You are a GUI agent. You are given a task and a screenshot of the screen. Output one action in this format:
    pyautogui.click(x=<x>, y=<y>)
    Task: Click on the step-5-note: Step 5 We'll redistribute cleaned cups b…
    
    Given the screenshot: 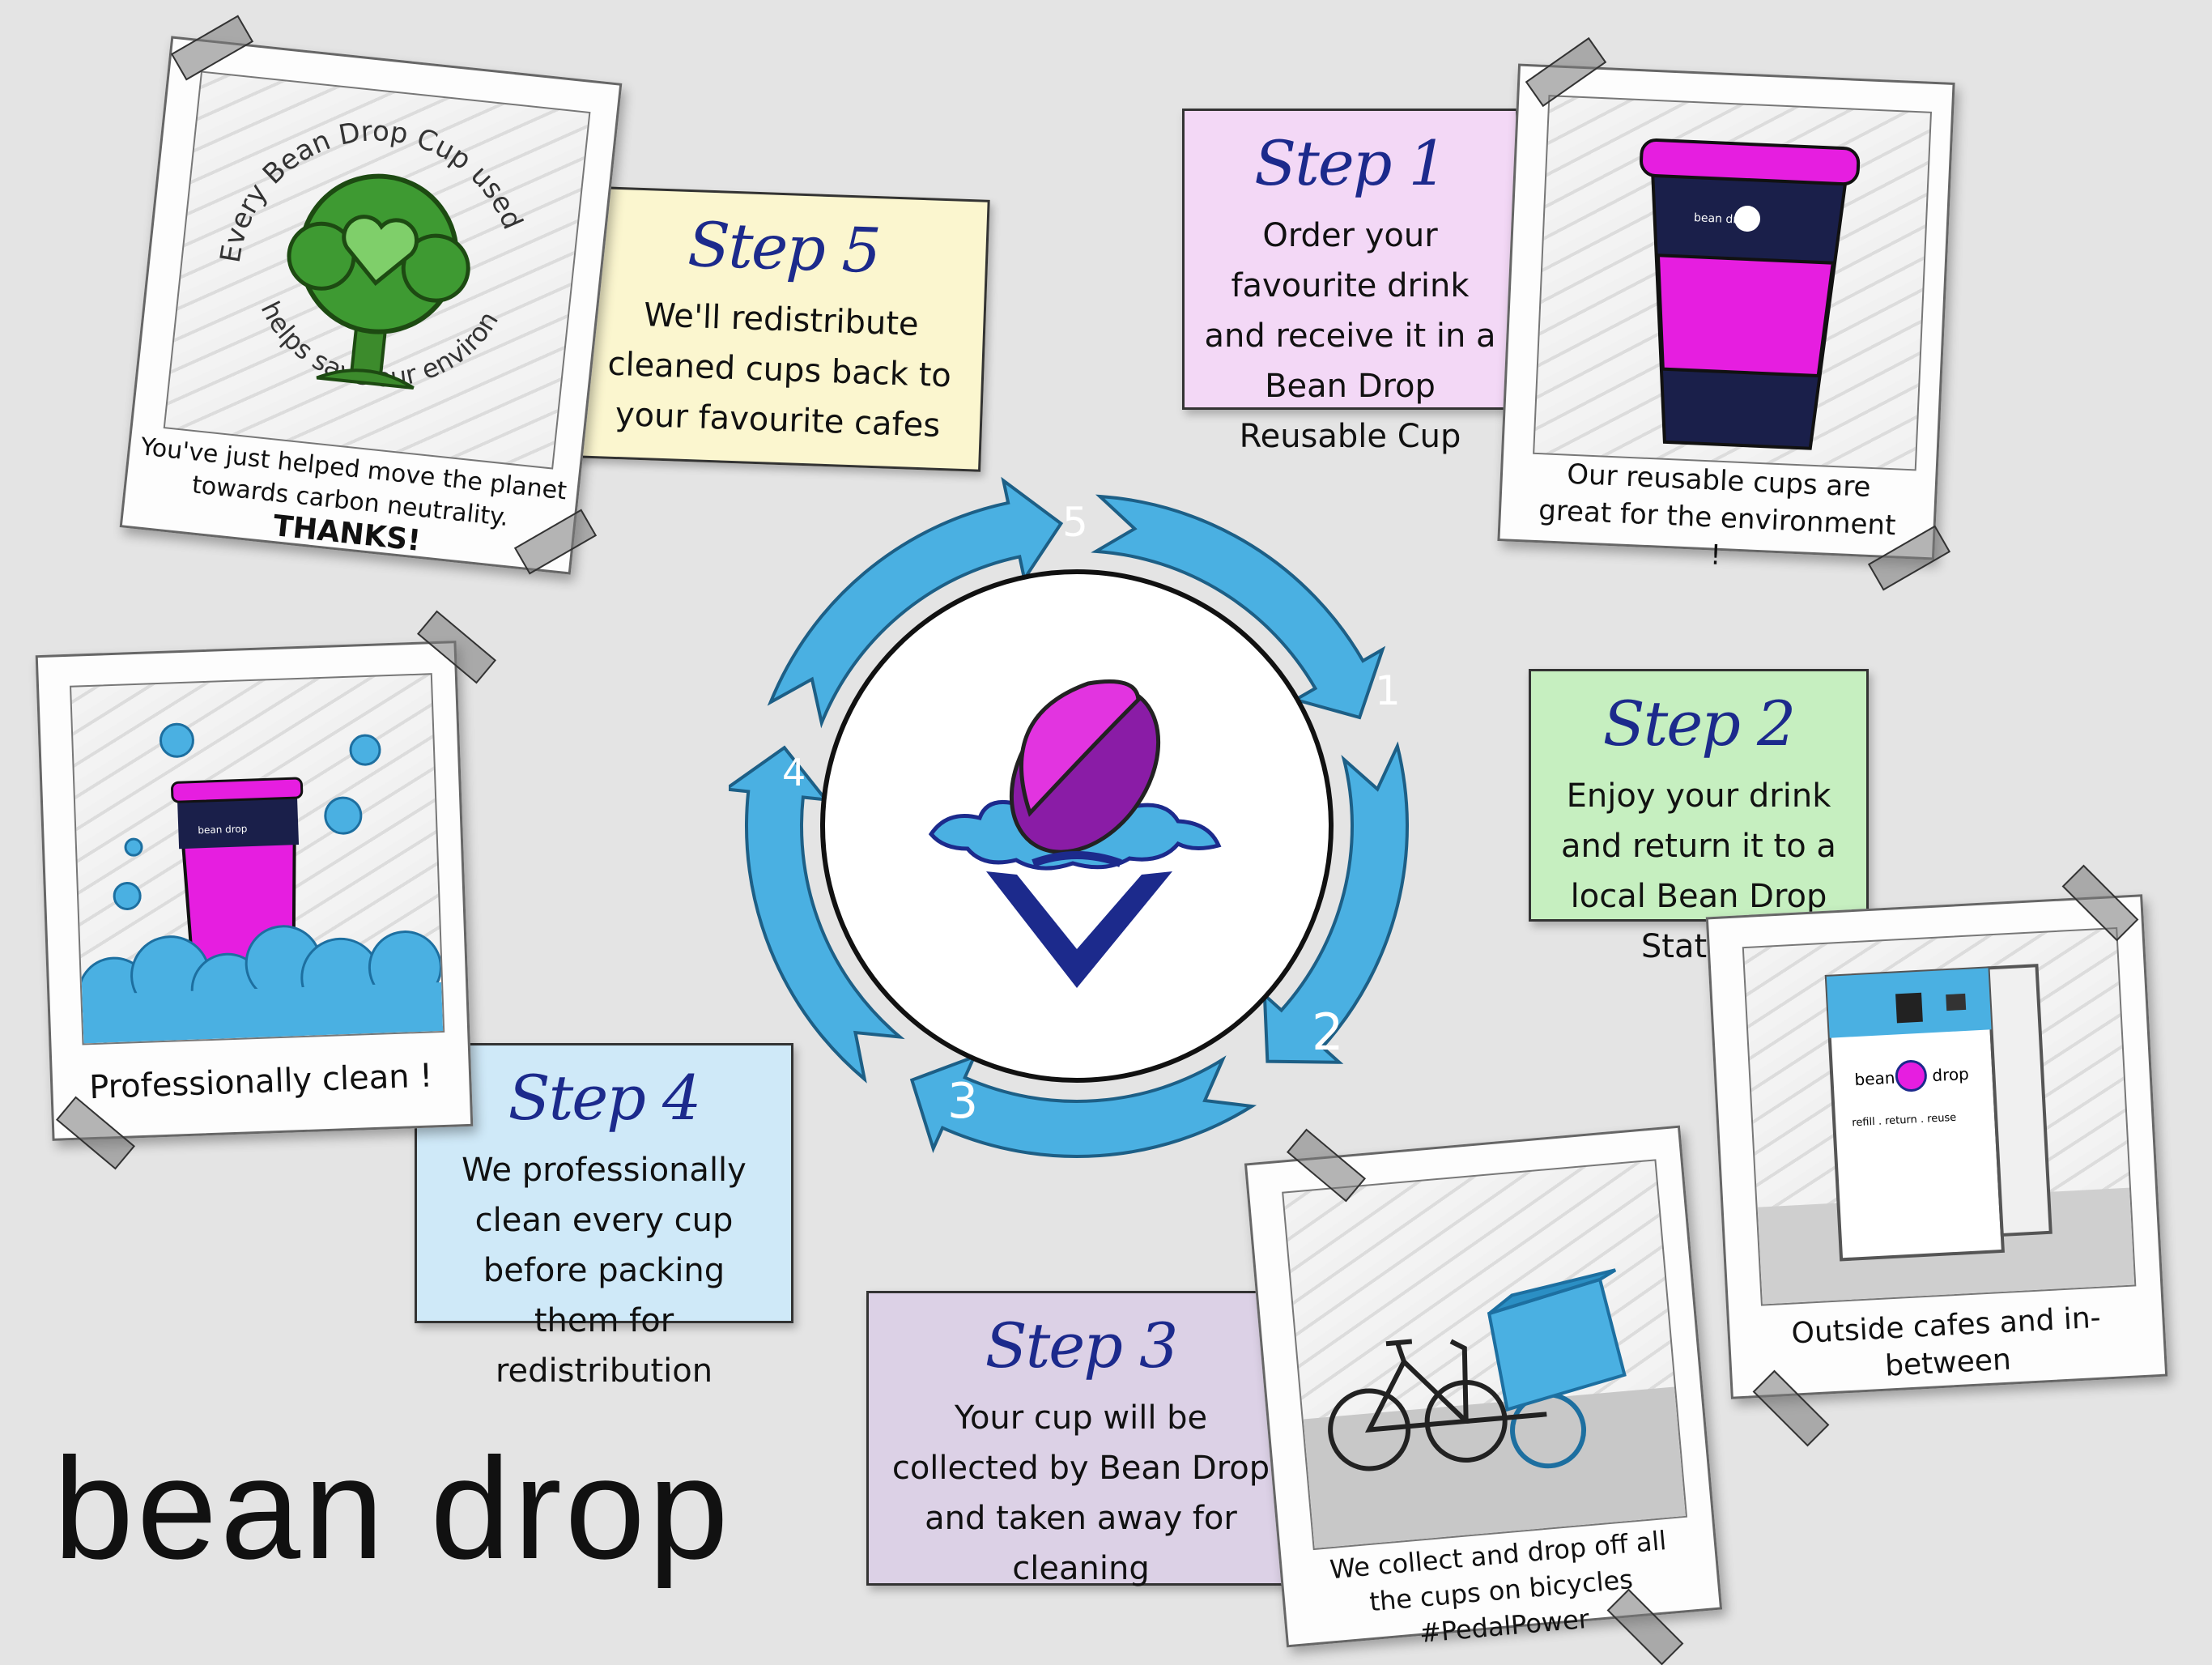 What is the action you would take?
    pyautogui.click(x=781, y=328)
    